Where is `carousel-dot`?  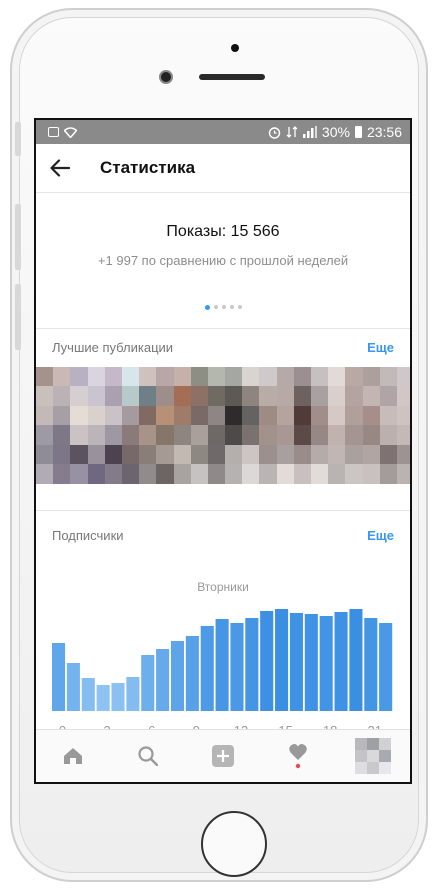 carousel-dot is located at coordinates (223, 307).